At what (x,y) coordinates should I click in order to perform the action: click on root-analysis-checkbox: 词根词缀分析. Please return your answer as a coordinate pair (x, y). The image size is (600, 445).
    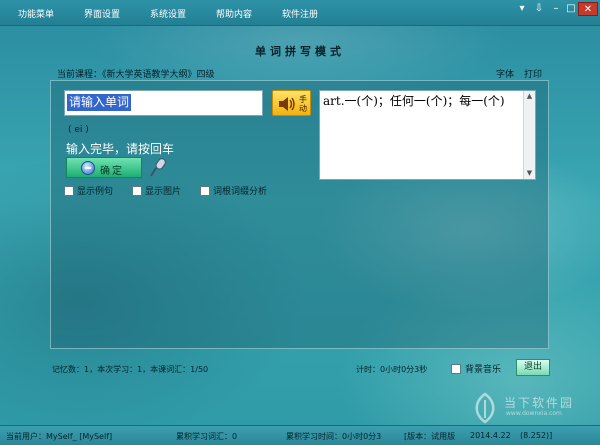
    Looking at the image, I should click on (233, 190).